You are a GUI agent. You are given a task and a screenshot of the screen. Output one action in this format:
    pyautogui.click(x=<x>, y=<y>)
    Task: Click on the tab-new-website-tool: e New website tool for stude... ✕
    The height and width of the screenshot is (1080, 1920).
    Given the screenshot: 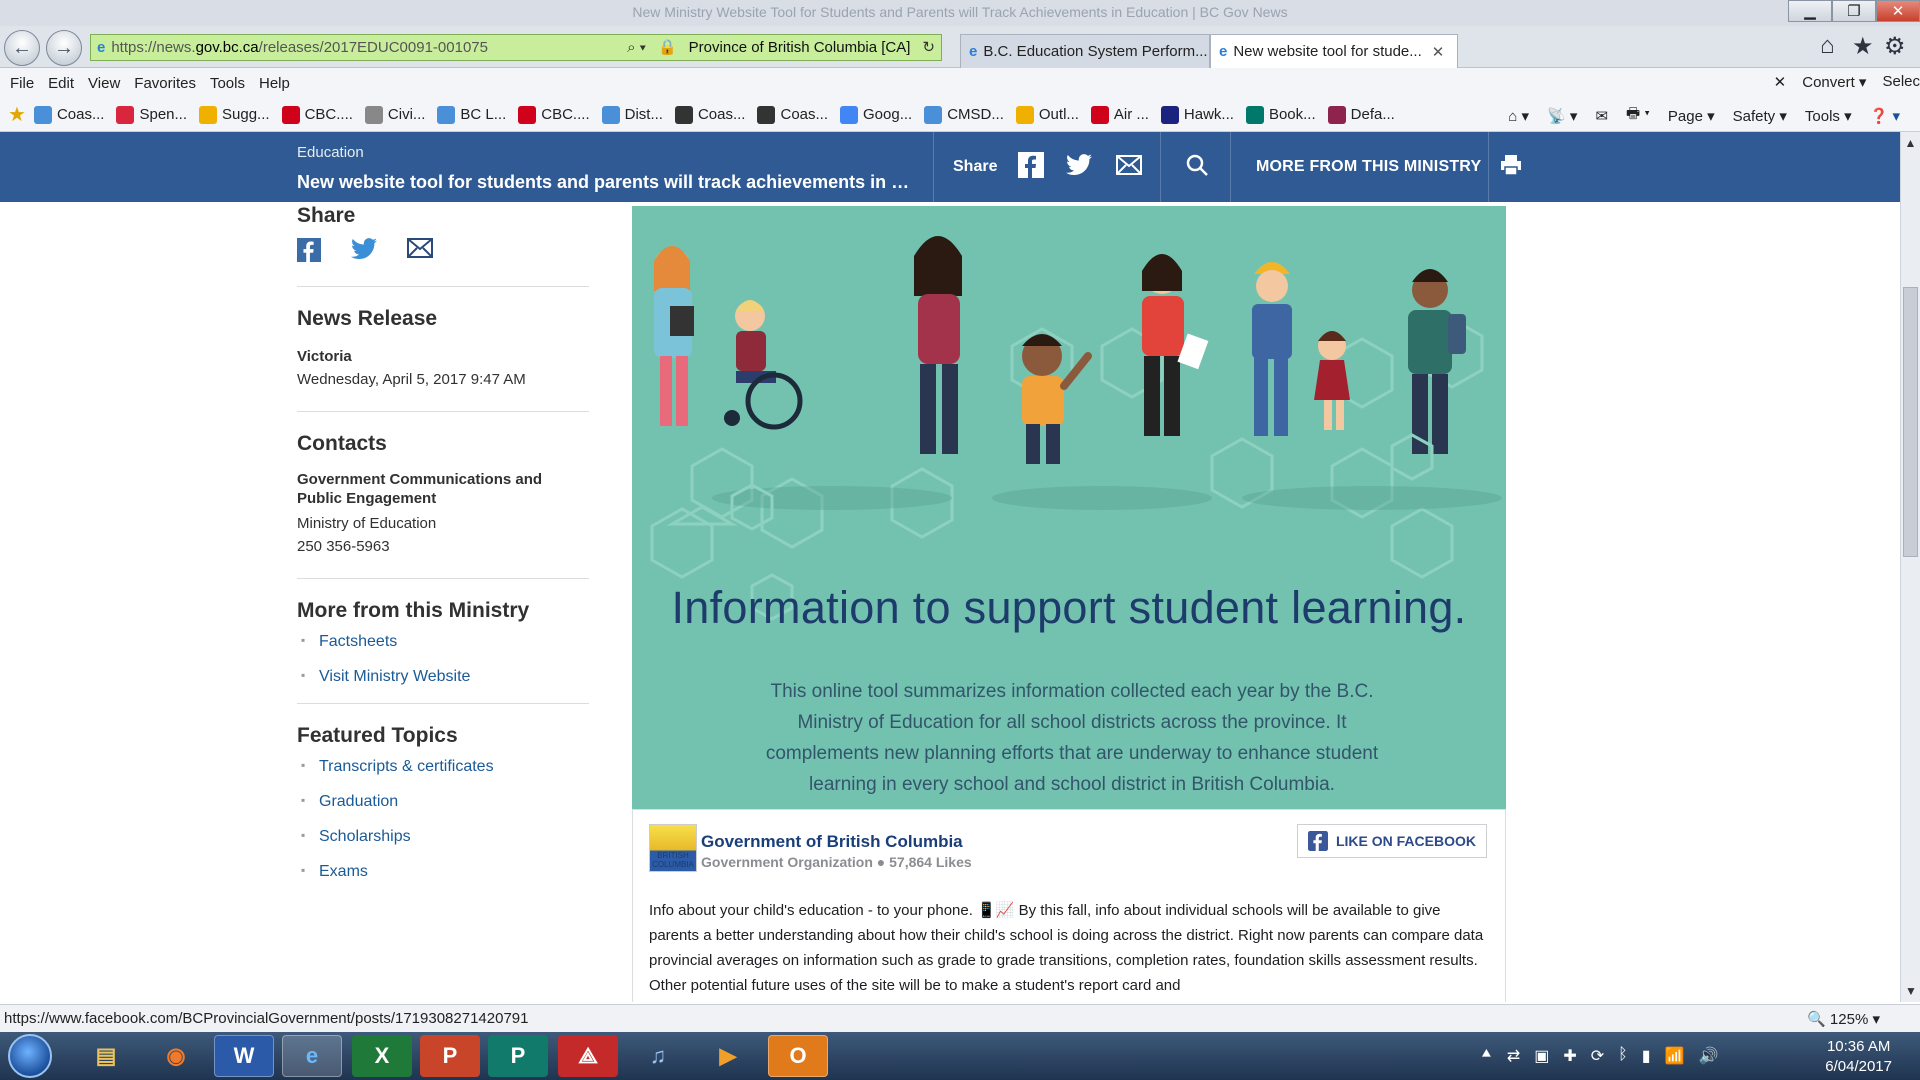 What is the action you would take?
    pyautogui.click(x=1334, y=51)
    